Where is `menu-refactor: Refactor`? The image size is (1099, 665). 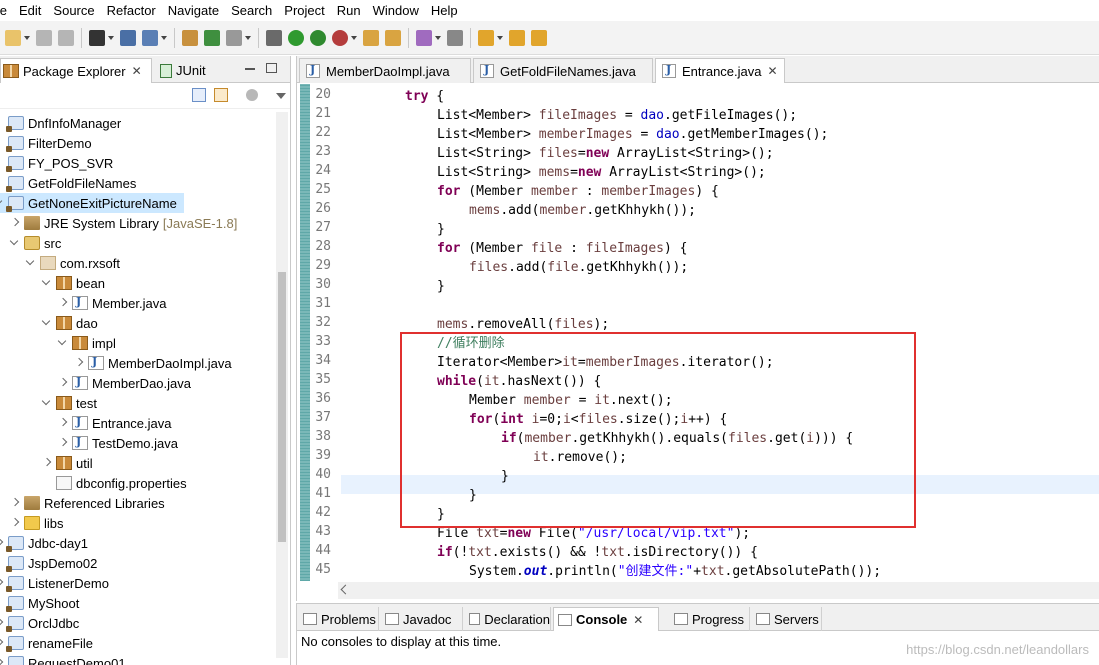
menu-refactor: Refactor is located at coordinates (134, 10).